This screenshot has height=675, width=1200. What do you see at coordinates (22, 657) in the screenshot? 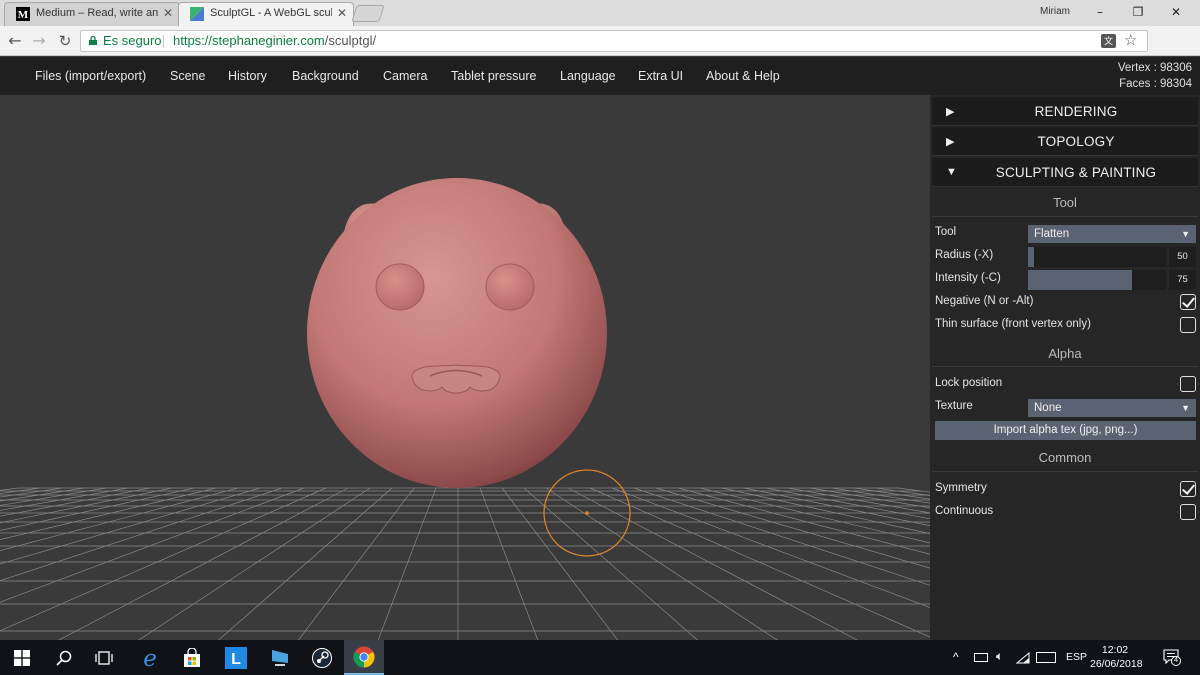
I see `start-button` at bounding box center [22, 657].